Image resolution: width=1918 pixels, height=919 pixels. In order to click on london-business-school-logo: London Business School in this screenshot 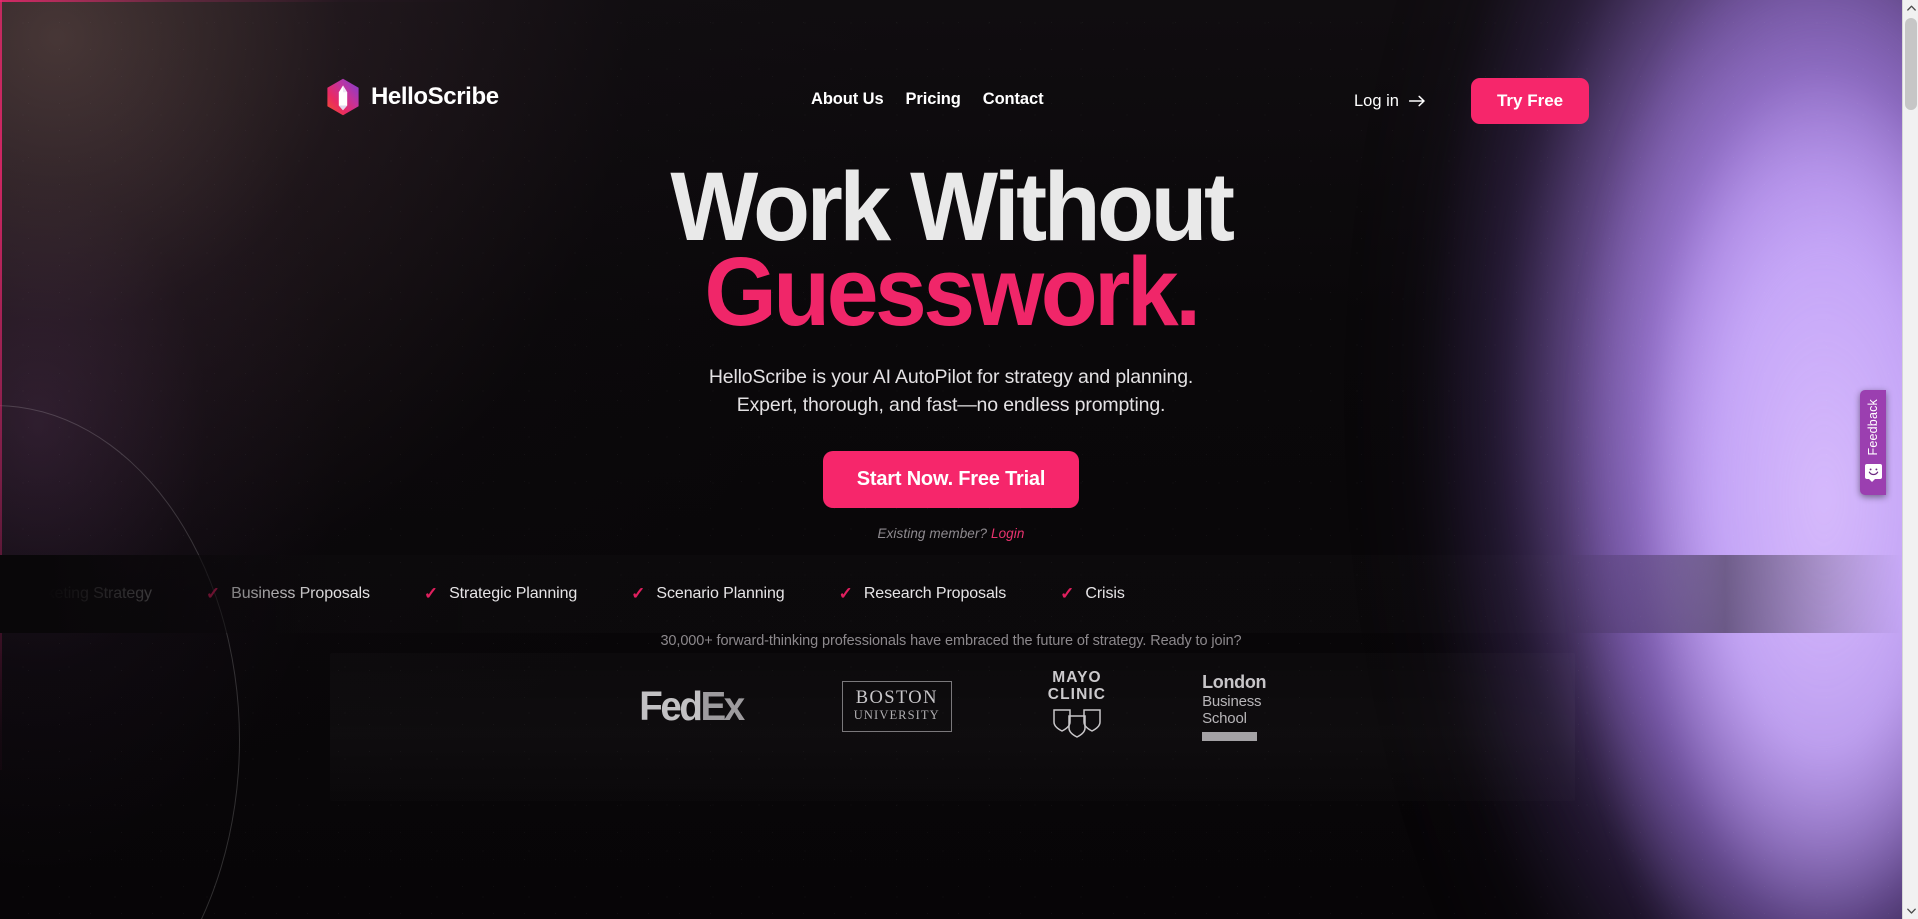, I will do `click(1234, 706)`.